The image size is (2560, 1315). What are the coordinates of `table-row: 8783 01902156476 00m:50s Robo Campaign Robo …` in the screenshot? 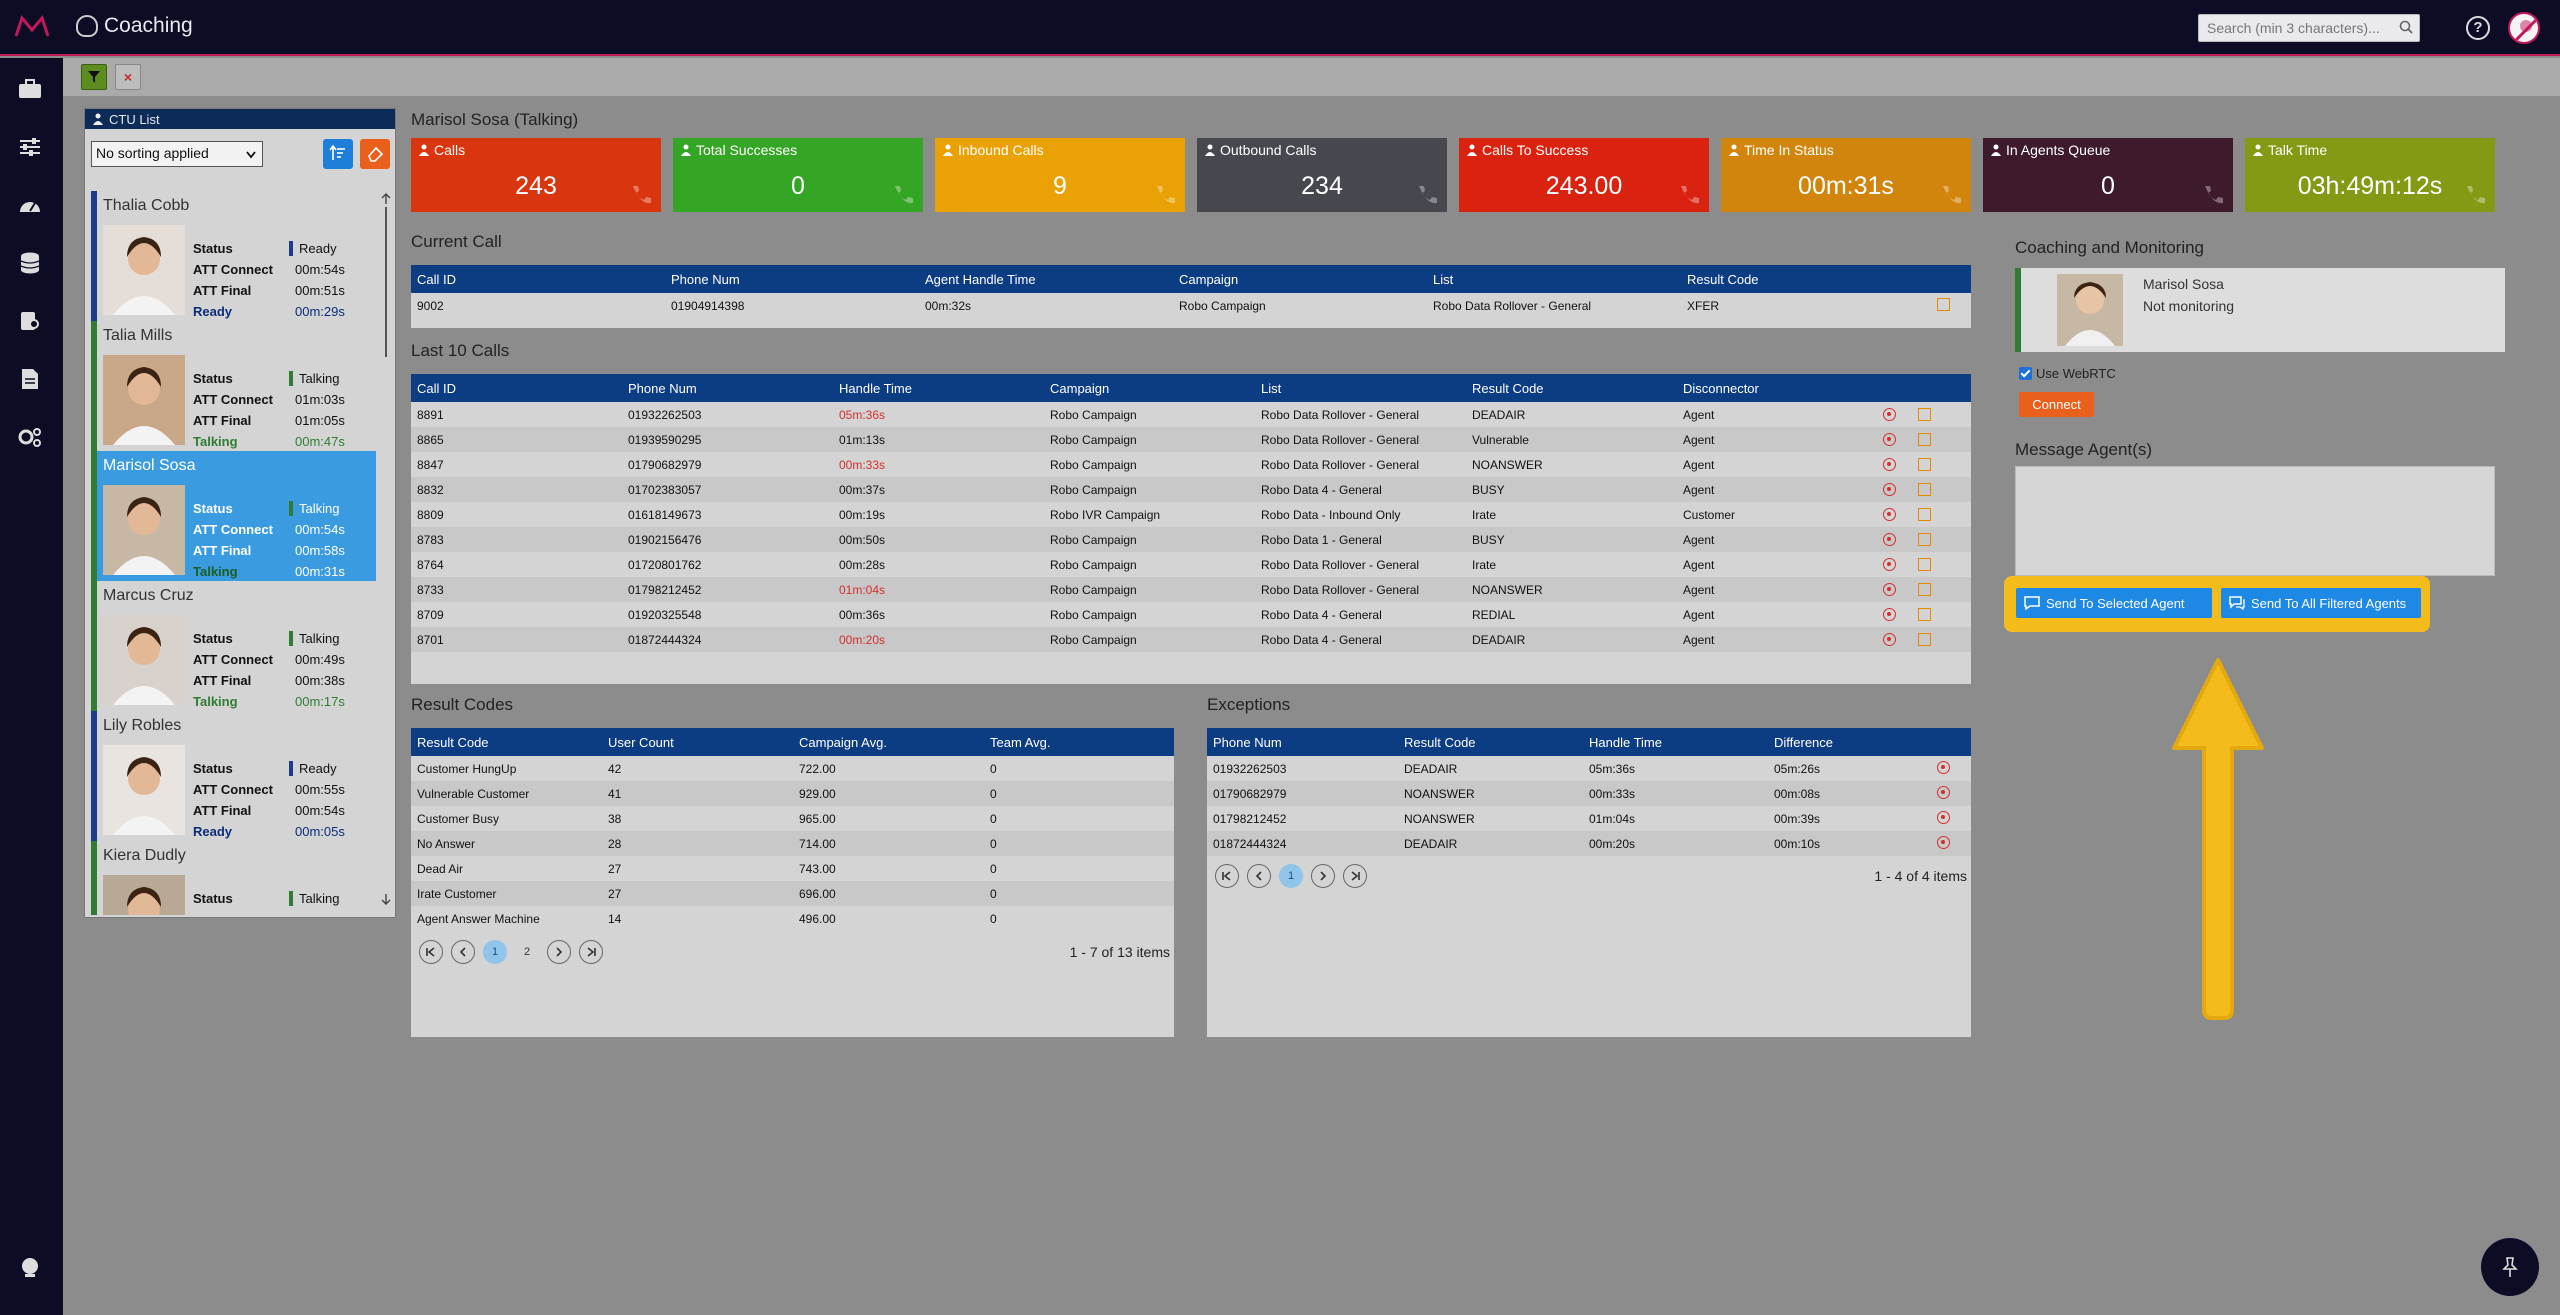 It's located at (1191, 539).